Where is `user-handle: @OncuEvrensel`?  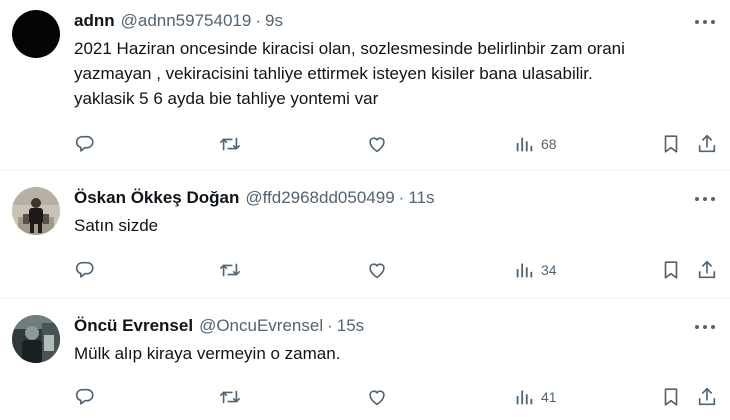
user-handle: @OncuEvrensel is located at coordinates (261, 326).